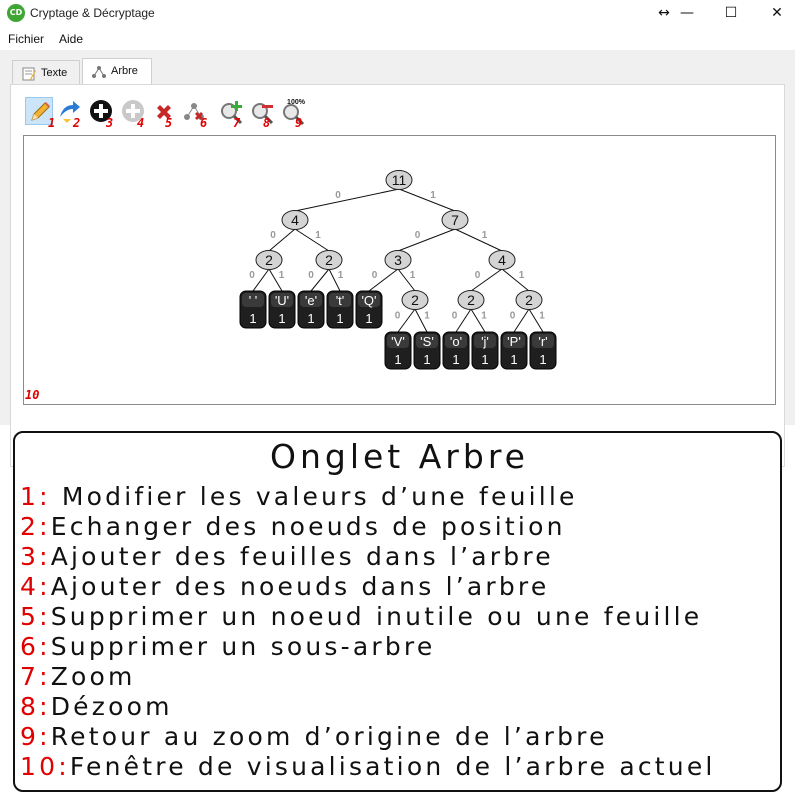 Image resolution: width=795 pixels, height=800 pixels. Describe the element at coordinates (687, 14) in the screenshot. I see `minimize-button: —` at that location.